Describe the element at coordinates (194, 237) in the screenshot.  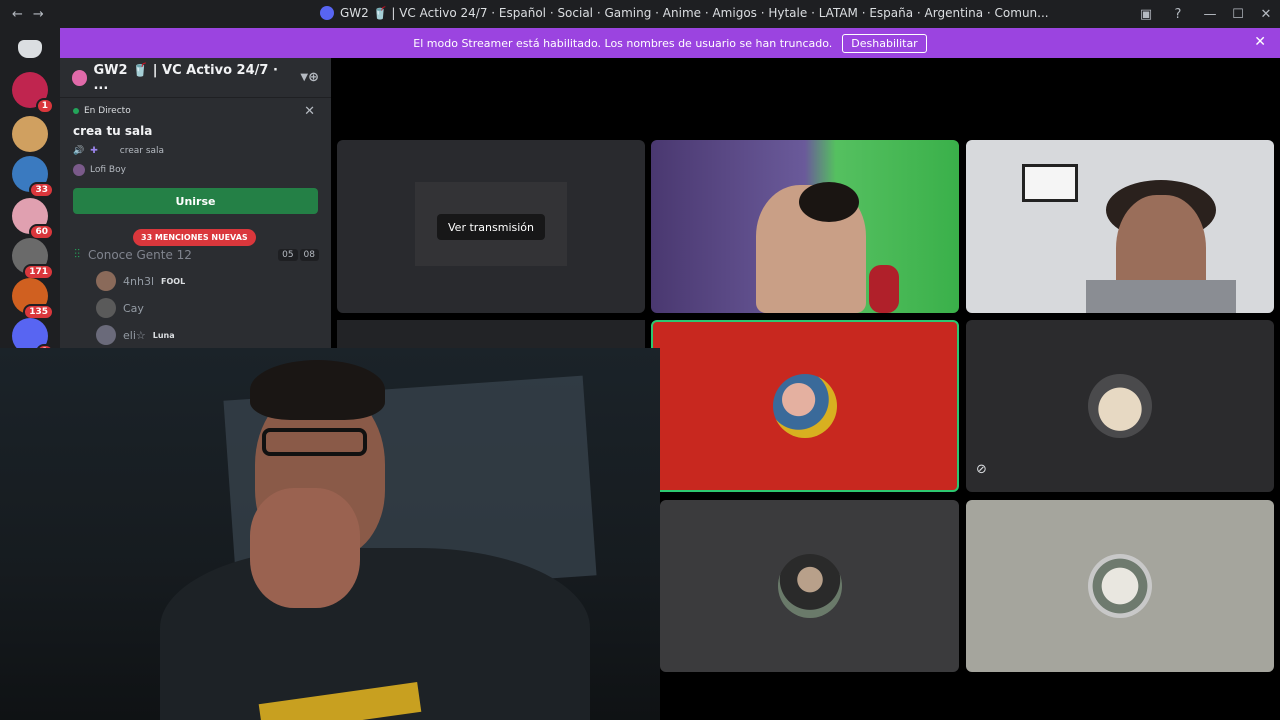
I see `mentions-badge: 33 MENCIONES NUEVAS` at that location.